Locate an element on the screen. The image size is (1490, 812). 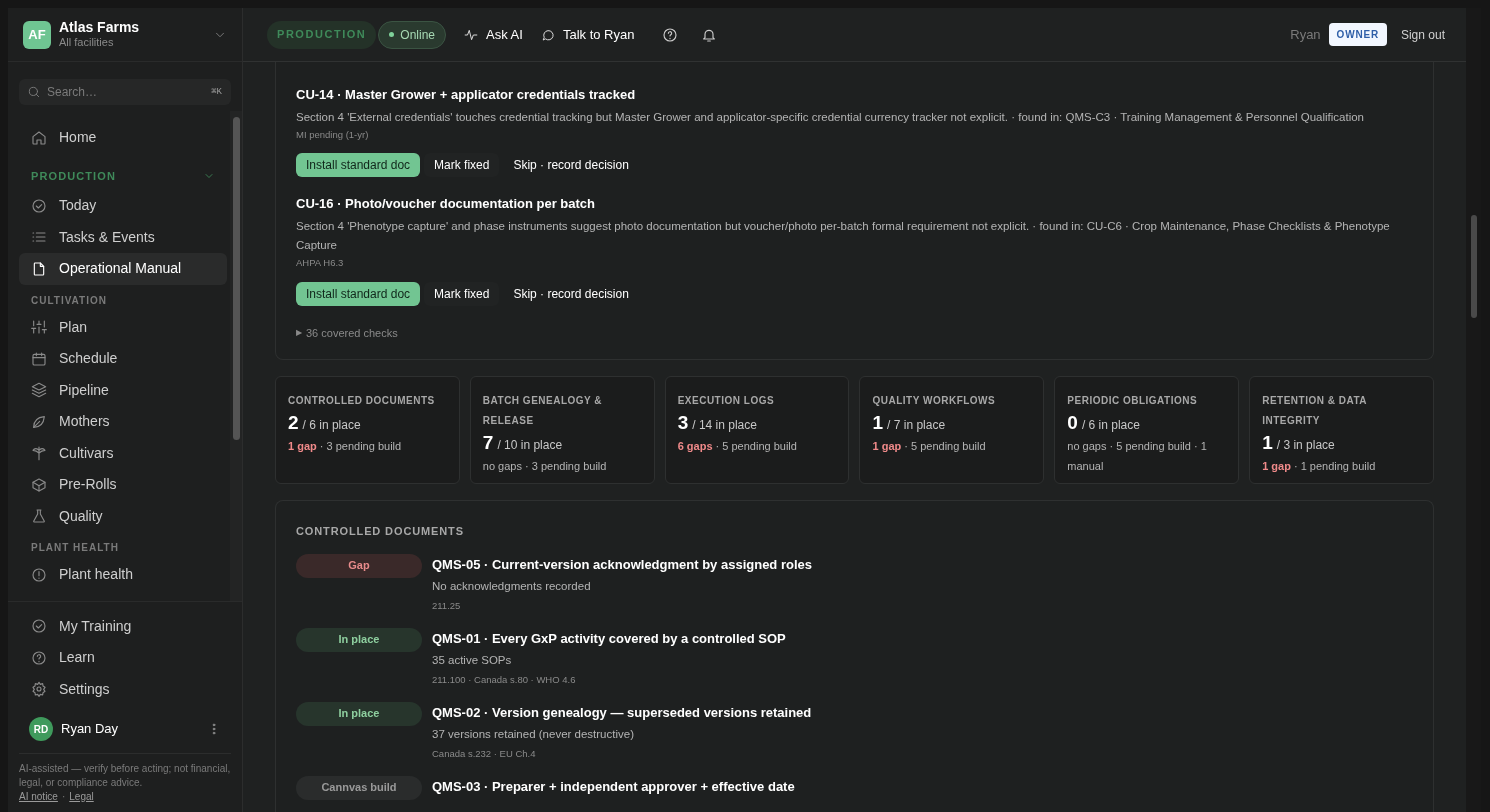
calendar-icon is located at coordinates (39, 358).